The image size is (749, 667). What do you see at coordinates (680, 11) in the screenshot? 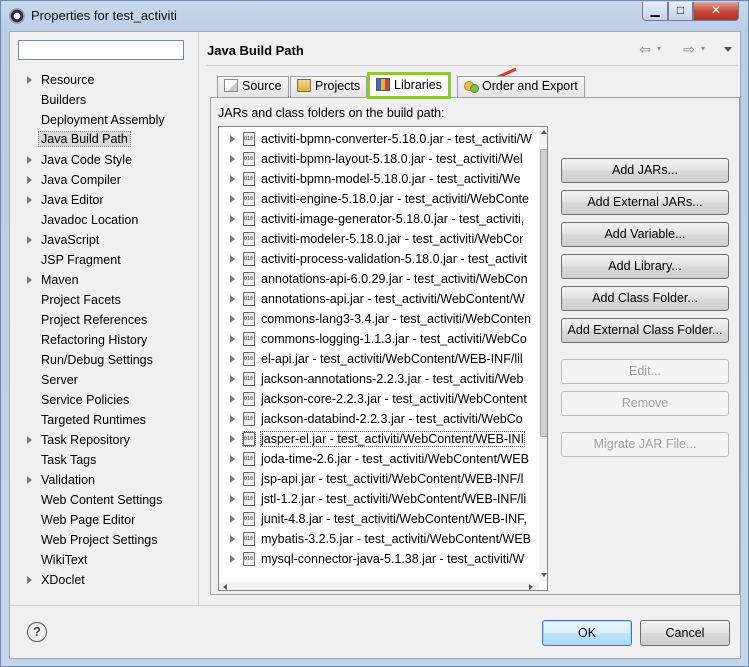
I see `maximize-button: □` at bounding box center [680, 11].